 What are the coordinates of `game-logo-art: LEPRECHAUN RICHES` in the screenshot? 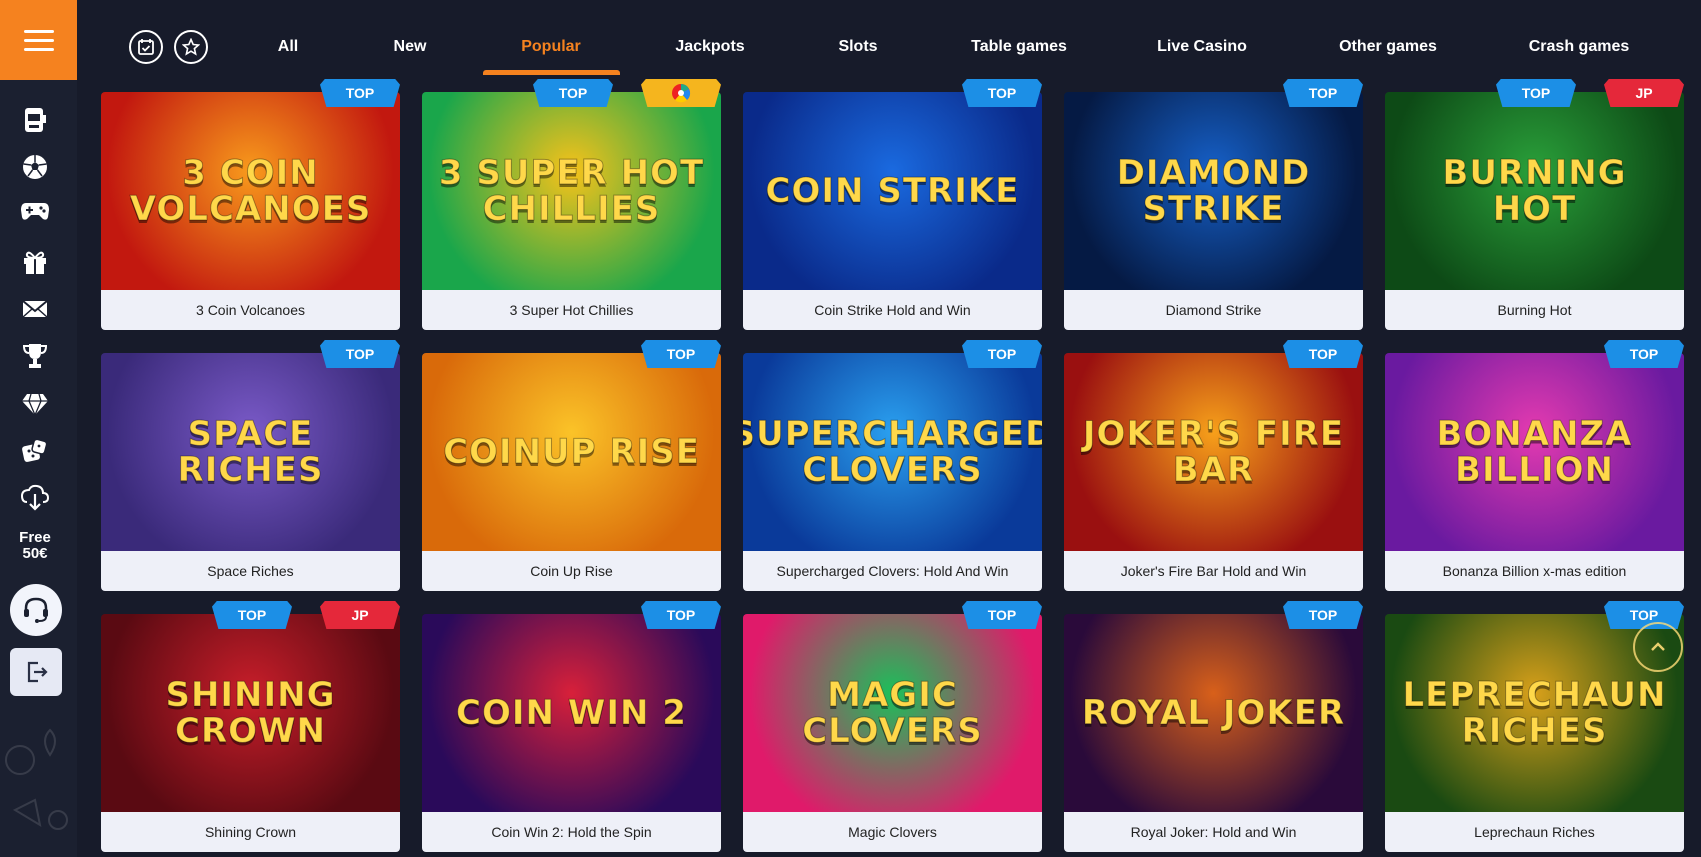 It's located at (1534, 713).